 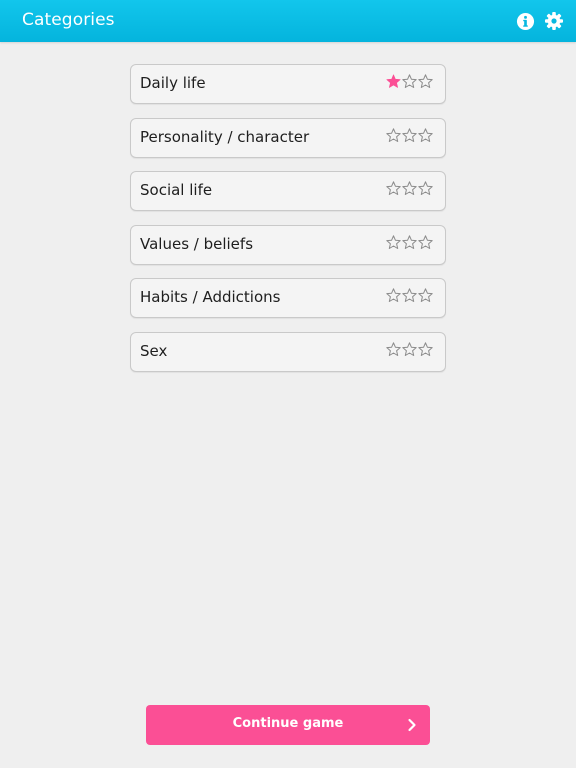 I want to click on gear-icon, so click(x=554, y=21).